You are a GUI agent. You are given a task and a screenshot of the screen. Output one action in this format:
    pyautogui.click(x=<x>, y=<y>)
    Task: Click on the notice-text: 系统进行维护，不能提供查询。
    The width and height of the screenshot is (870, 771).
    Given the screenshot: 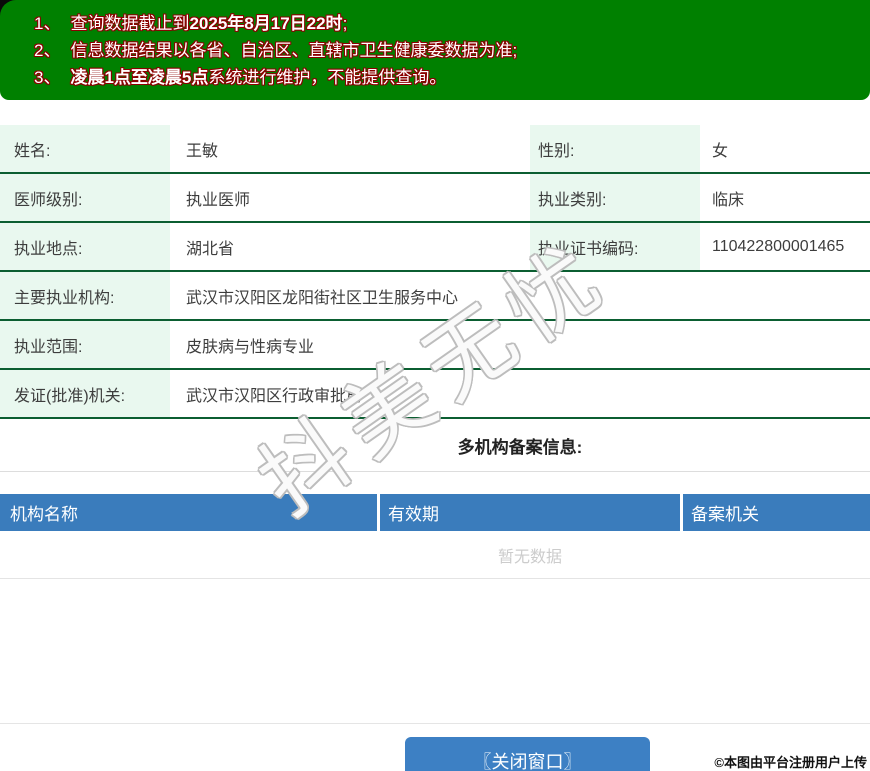 What is the action you would take?
    pyautogui.click(x=327, y=77)
    